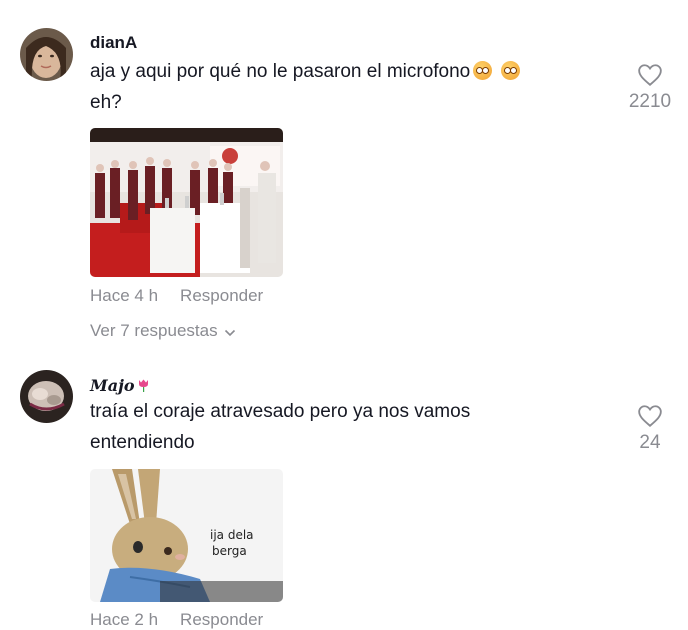  I want to click on comment-photo, so click(186, 202).